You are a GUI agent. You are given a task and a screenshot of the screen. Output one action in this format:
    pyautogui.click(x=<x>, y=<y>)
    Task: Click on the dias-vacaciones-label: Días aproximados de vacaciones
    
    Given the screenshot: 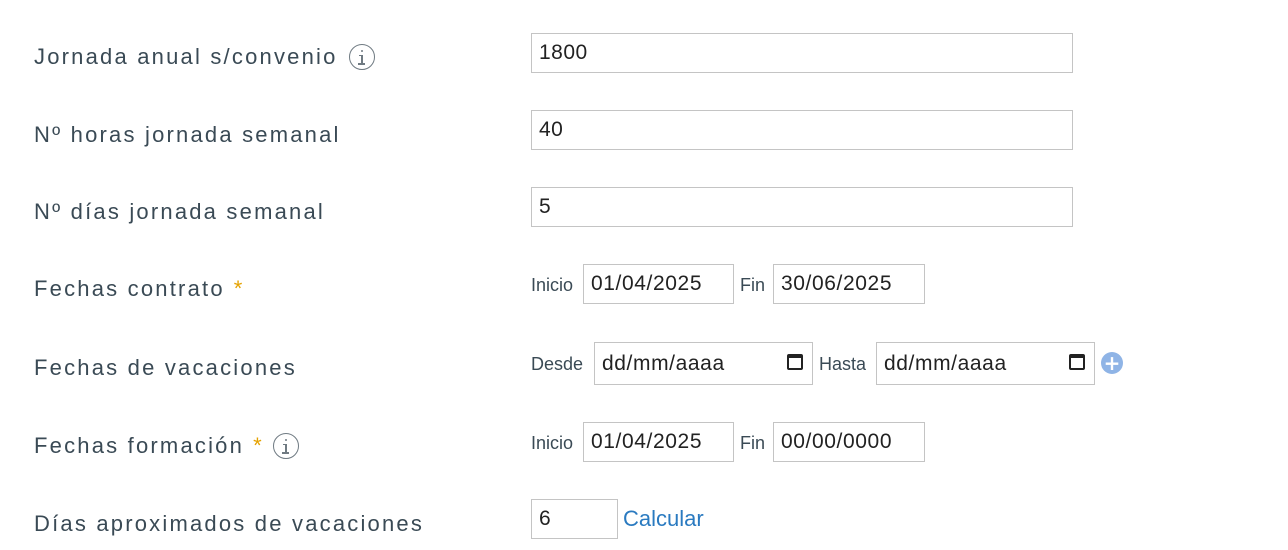 What is the action you would take?
    pyautogui.click(x=229, y=524)
    